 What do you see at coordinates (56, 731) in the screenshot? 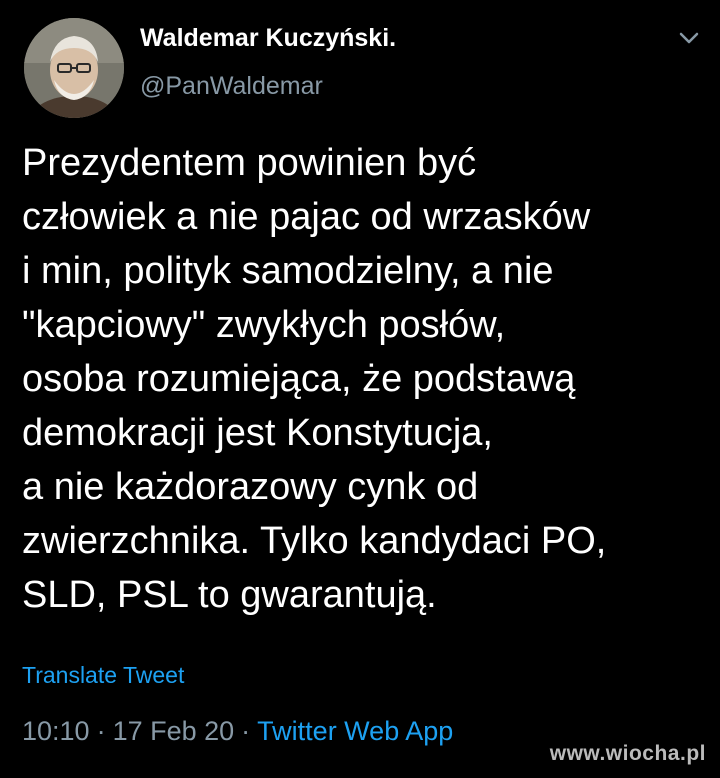
I see `tweet-time: 10:10` at bounding box center [56, 731].